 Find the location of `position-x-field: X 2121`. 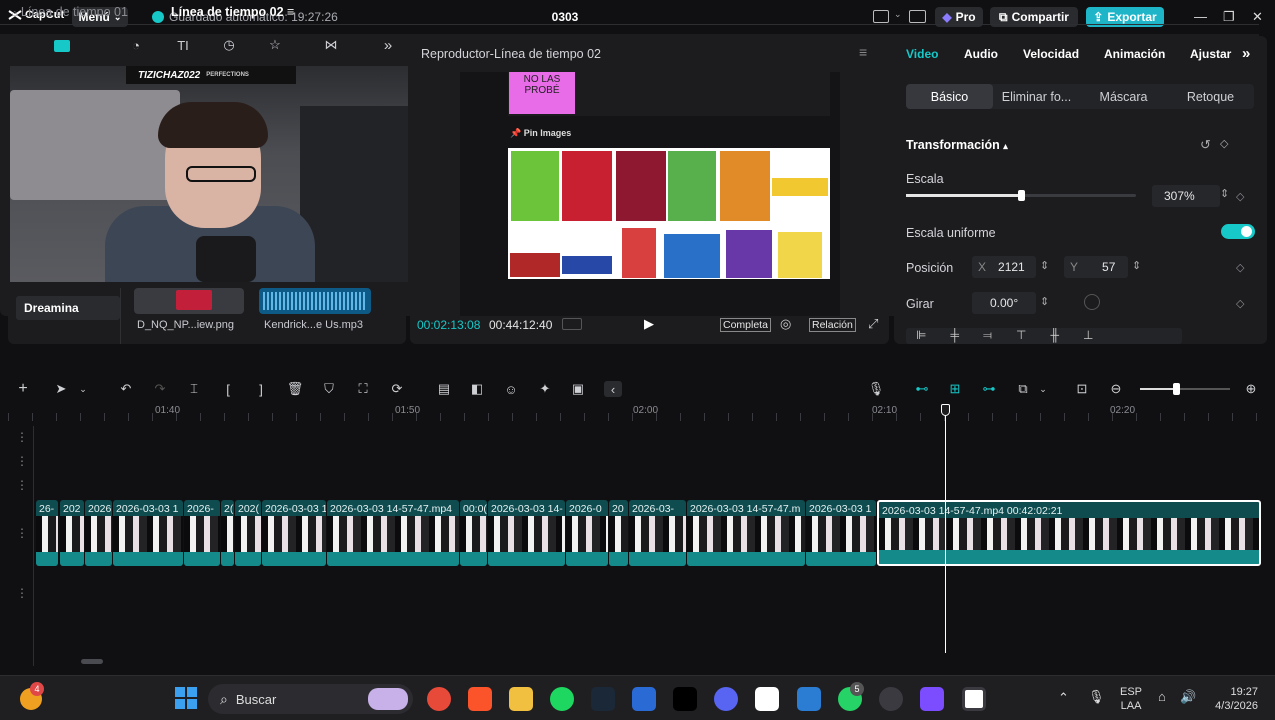

position-x-field: X 2121 is located at coordinates (1004, 267).